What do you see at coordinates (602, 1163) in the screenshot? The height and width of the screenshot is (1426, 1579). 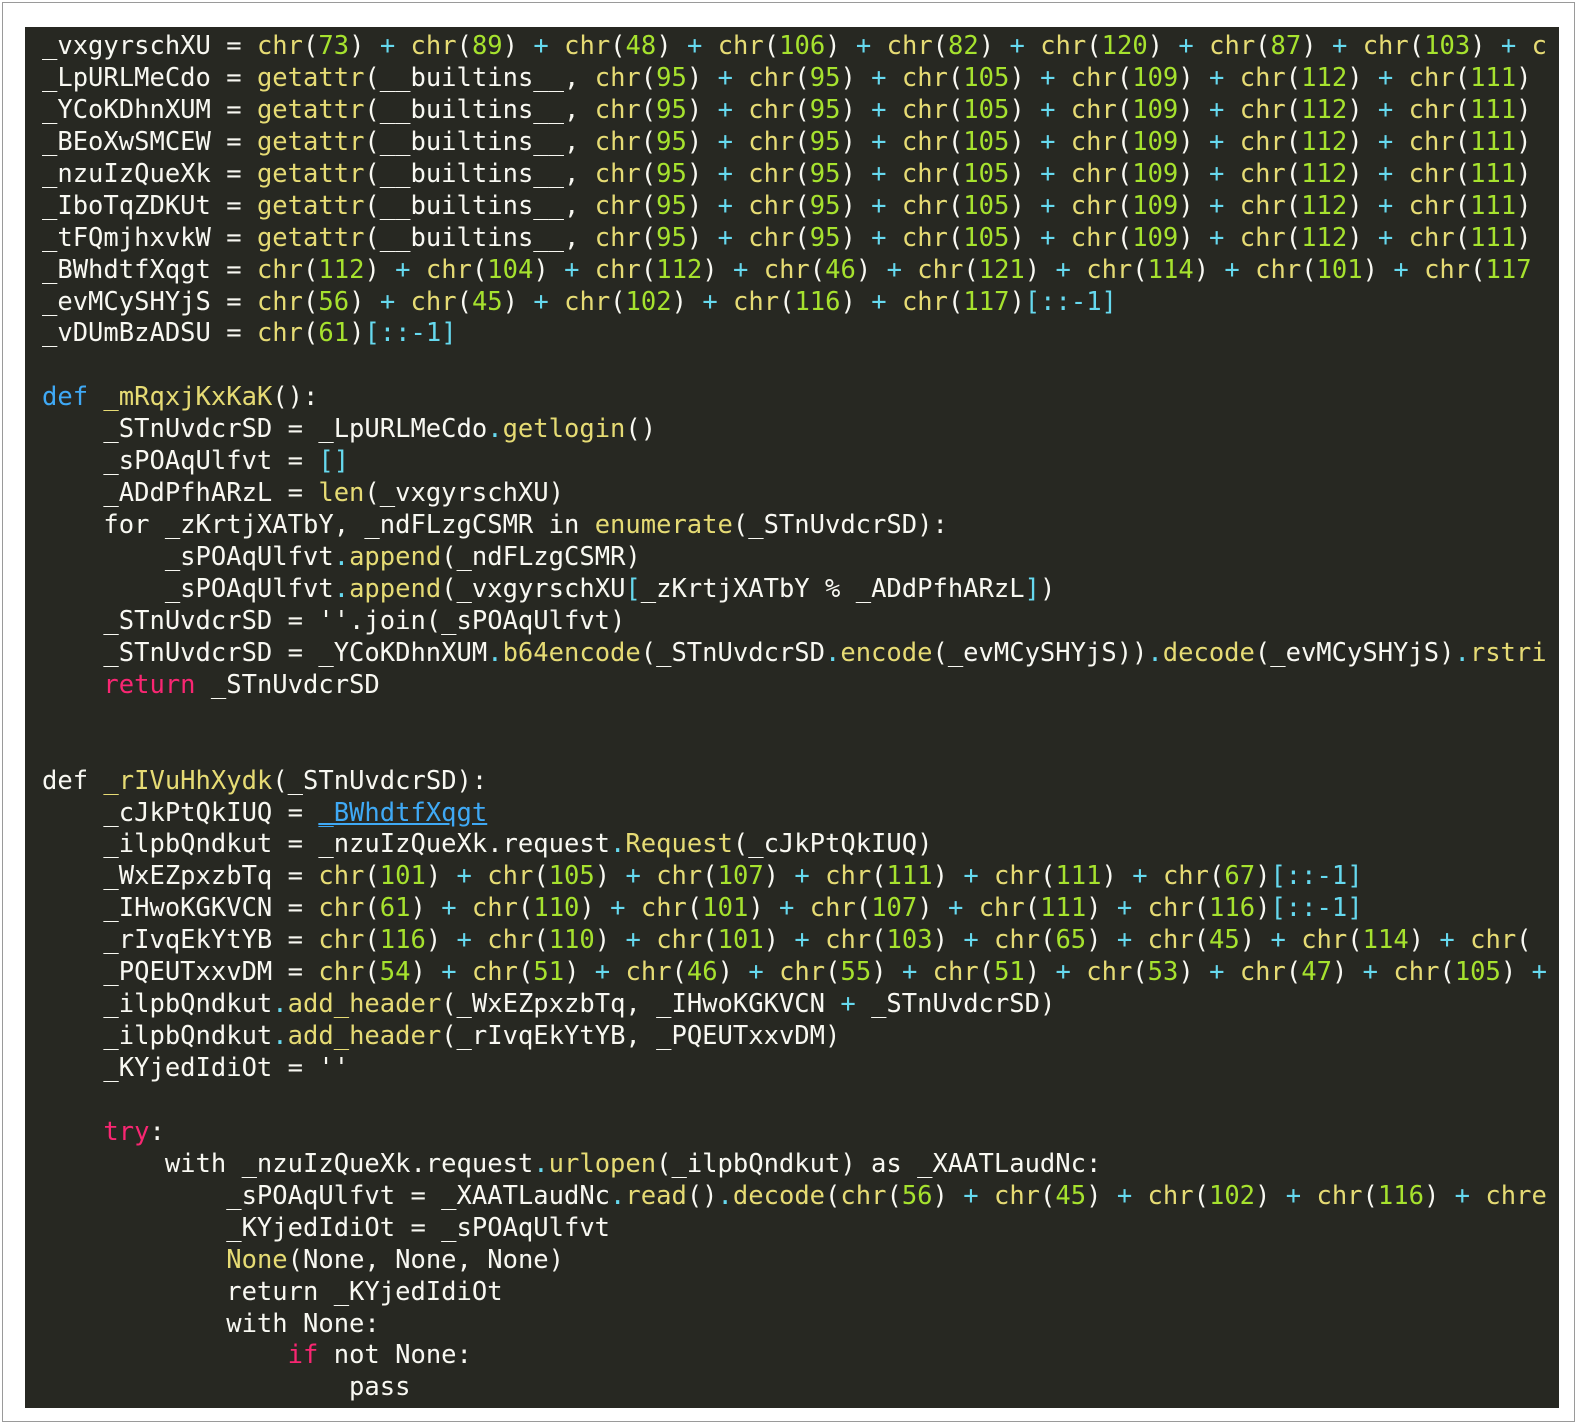 I see `code-token: urlopen` at bounding box center [602, 1163].